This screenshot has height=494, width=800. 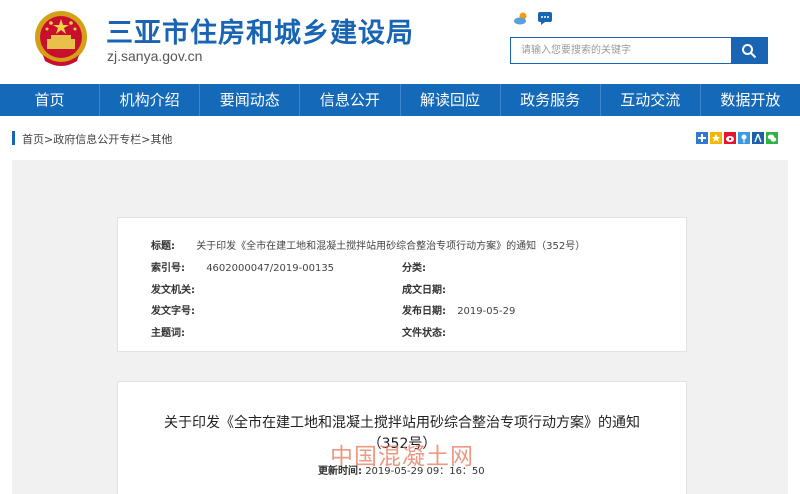 What do you see at coordinates (168, 268) in the screenshot?
I see `meta-index-label: 索引号:` at bounding box center [168, 268].